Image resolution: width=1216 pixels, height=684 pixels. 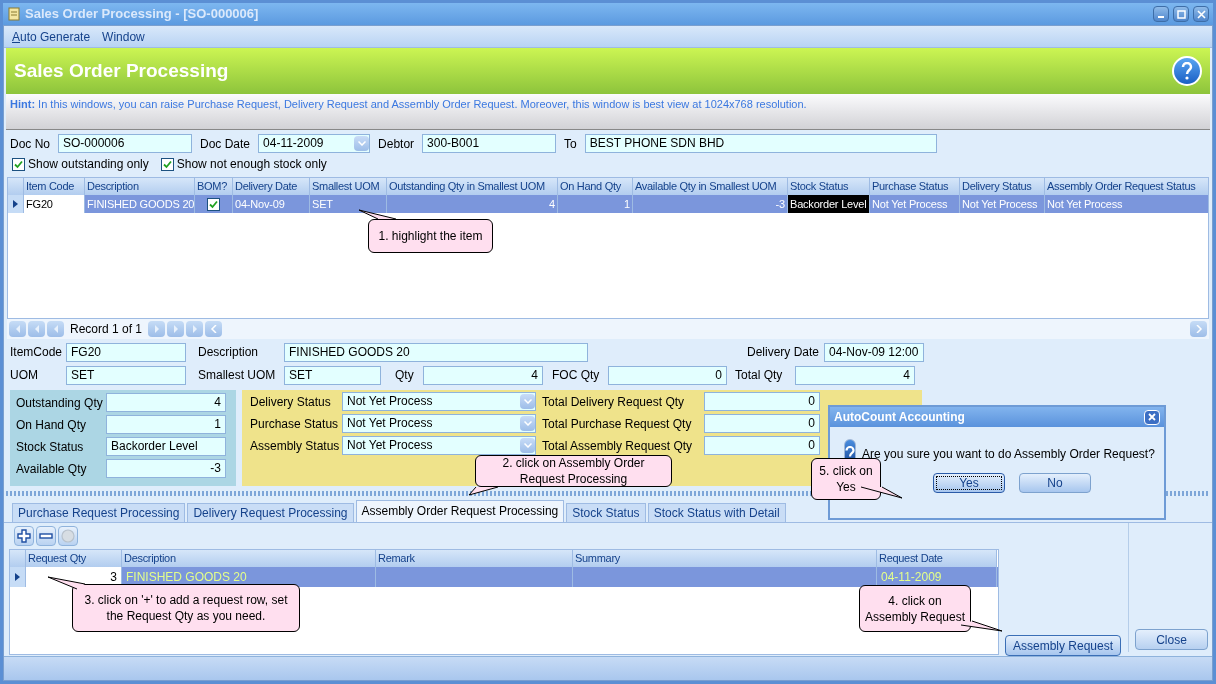 What do you see at coordinates (782, 352) in the screenshot?
I see `field-label: Delivery Date` at bounding box center [782, 352].